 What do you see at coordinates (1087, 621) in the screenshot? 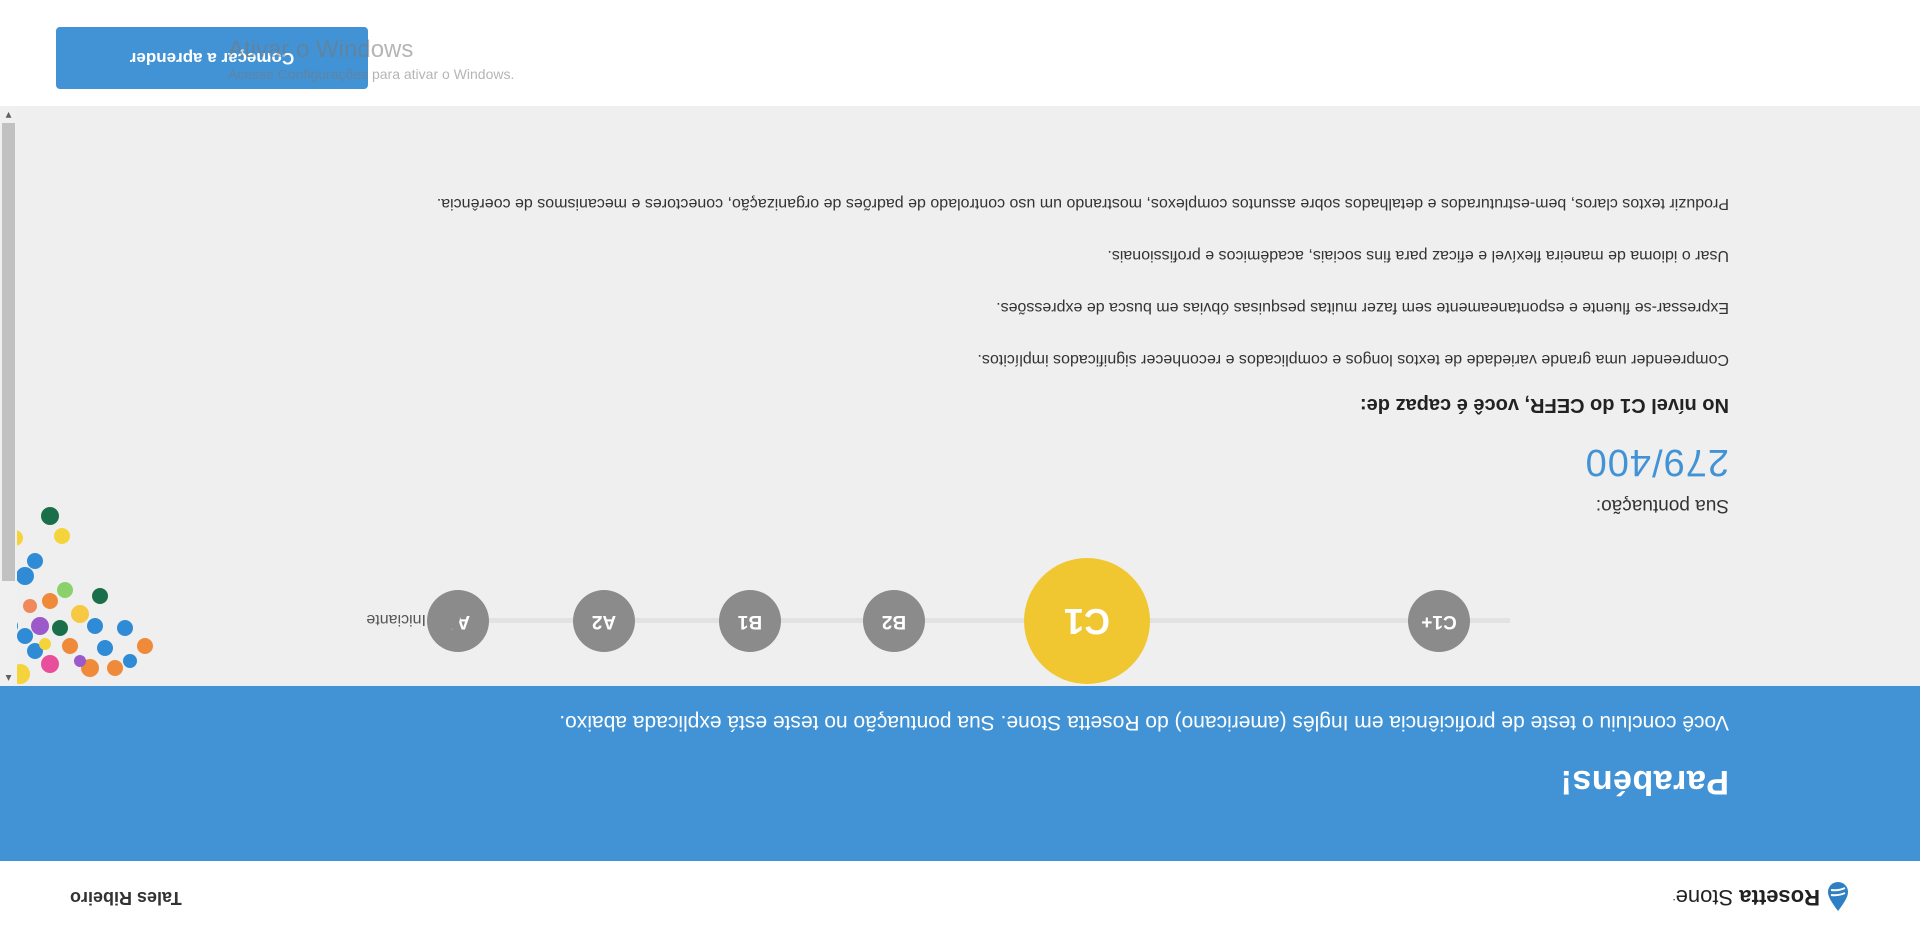
I see `level-c1-current: C1` at bounding box center [1087, 621].